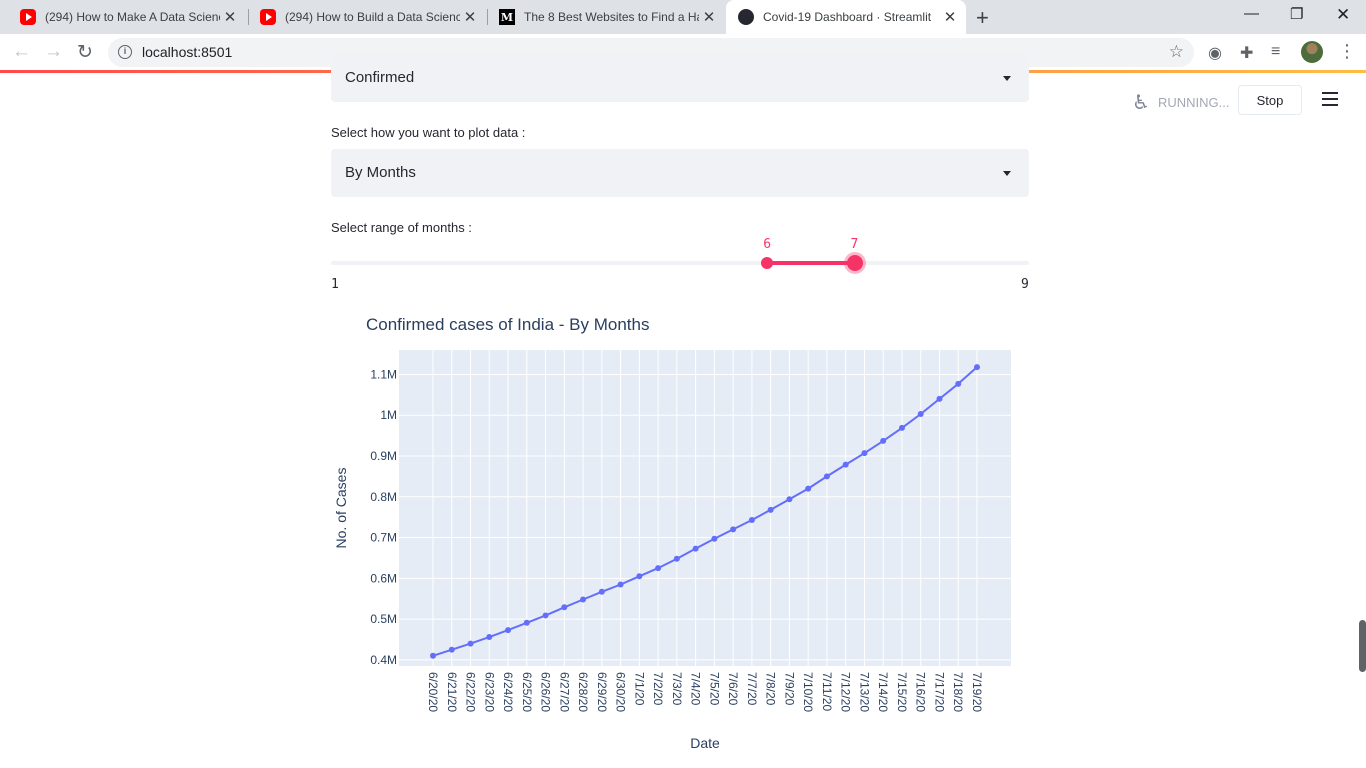 The width and height of the screenshot is (1366, 768). What do you see at coordinates (335, 284) in the screenshot?
I see `month-range-min: 1` at bounding box center [335, 284].